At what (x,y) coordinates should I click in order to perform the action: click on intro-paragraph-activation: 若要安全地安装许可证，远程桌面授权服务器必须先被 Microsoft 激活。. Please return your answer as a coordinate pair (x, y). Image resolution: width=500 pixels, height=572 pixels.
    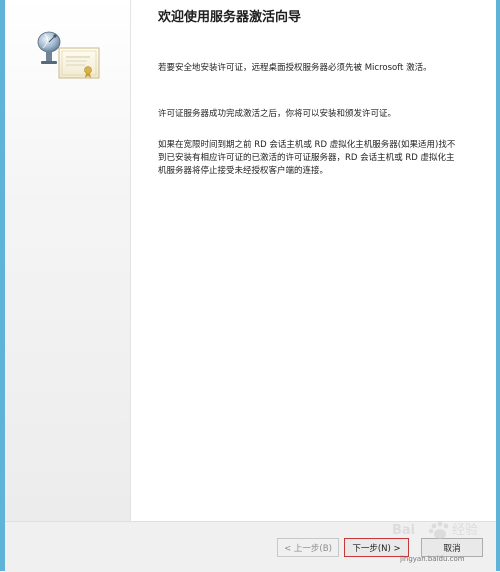
    Looking at the image, I should click on (295, 68).